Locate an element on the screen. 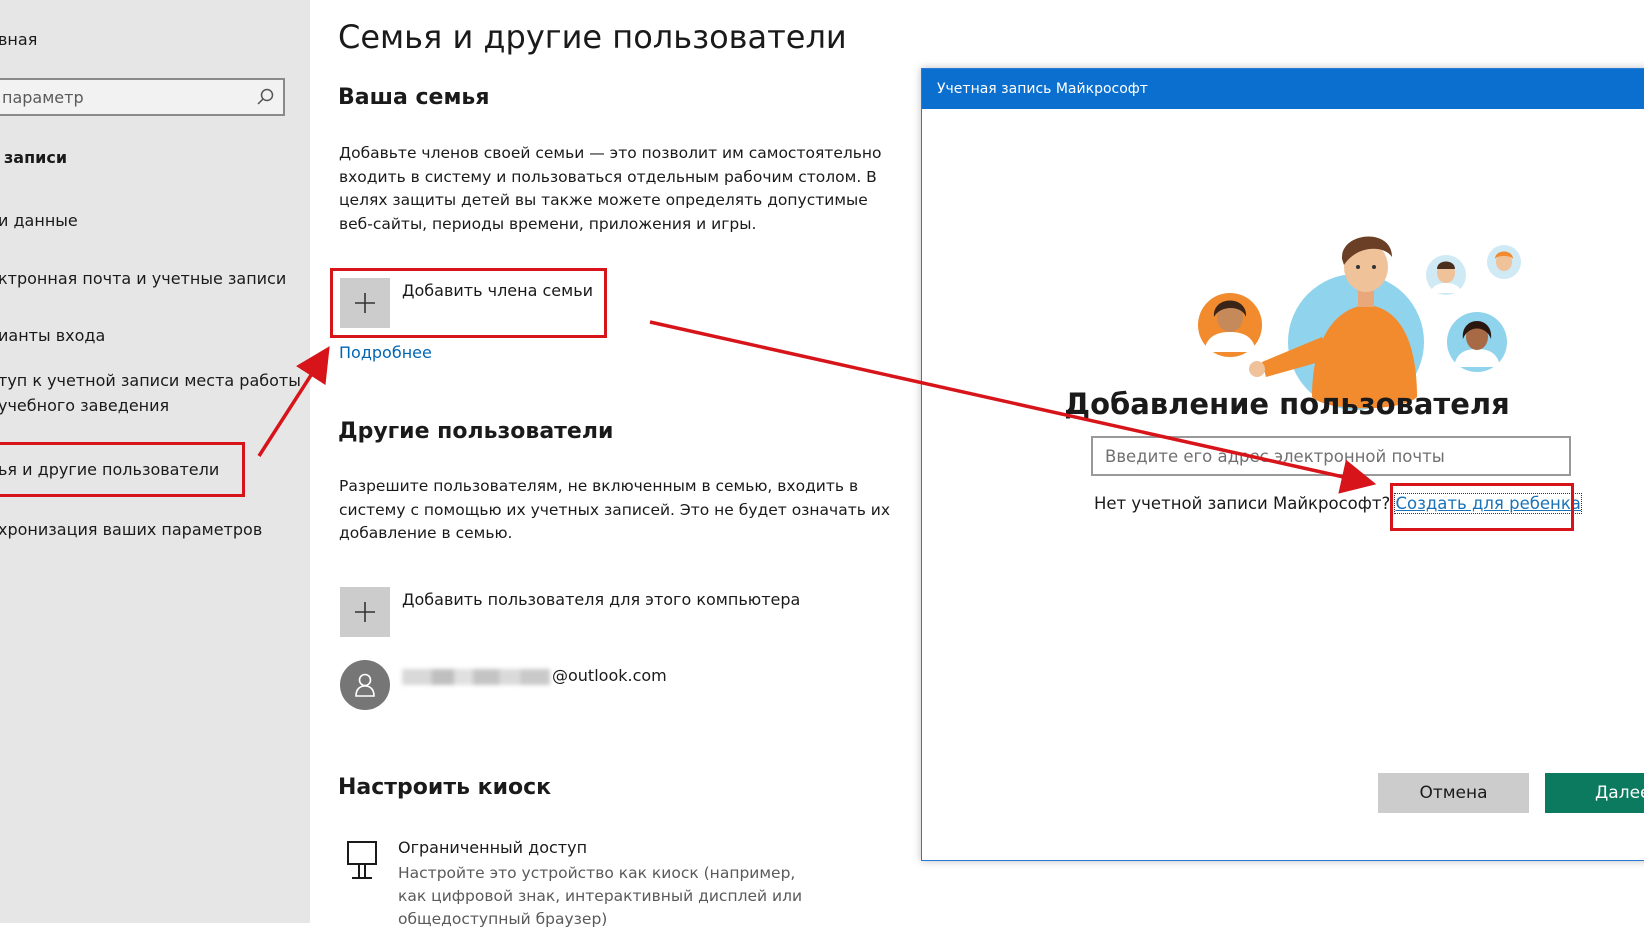 This screenshot has width=1644, height=931. next-button: Далее is located at coordinates (1594, 793).